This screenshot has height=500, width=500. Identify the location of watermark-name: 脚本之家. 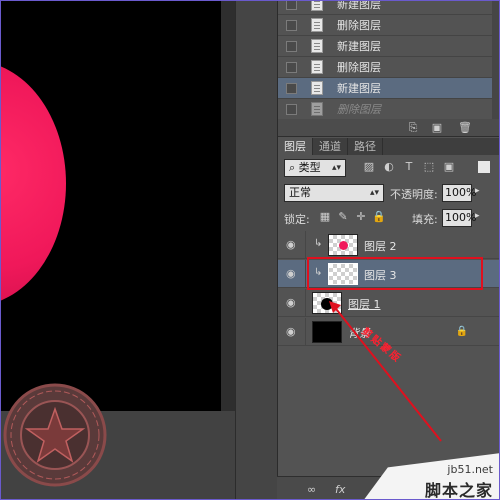
(458, 490).